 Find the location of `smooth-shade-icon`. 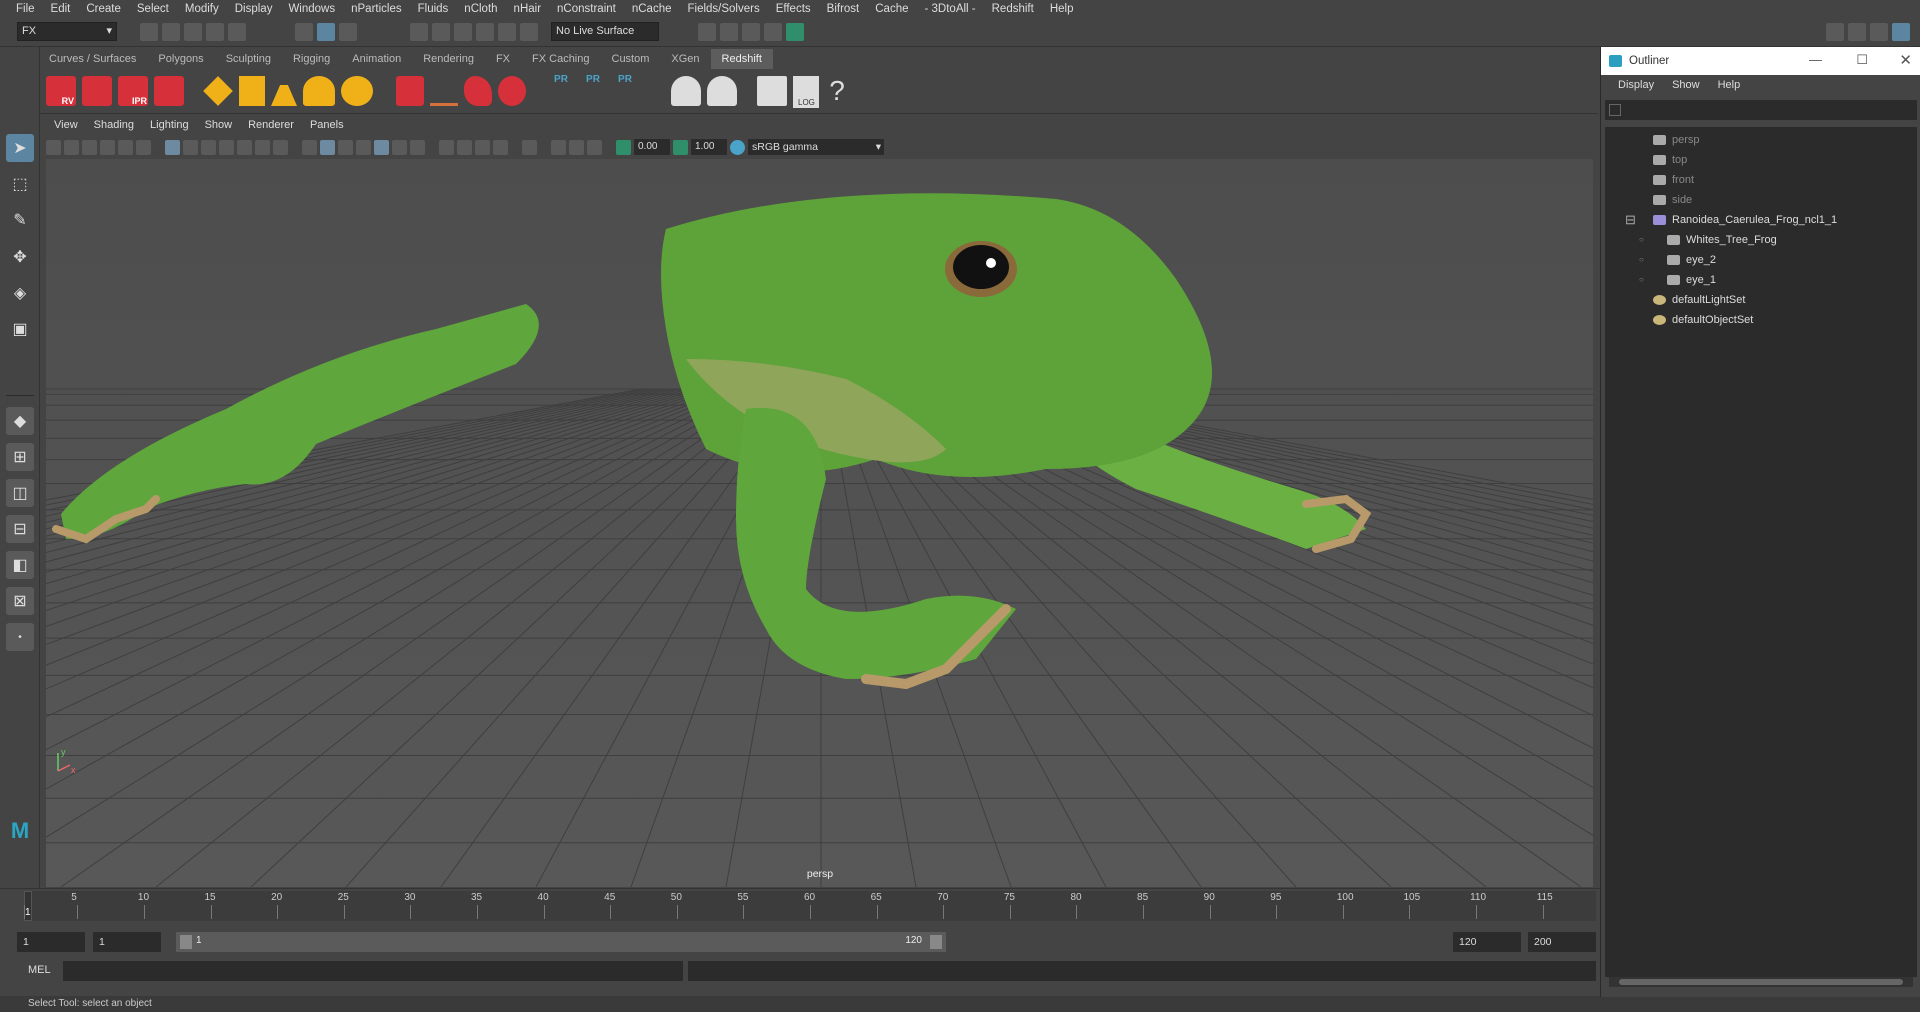

smooth-shade-icon is located at coordinates (327, 147).